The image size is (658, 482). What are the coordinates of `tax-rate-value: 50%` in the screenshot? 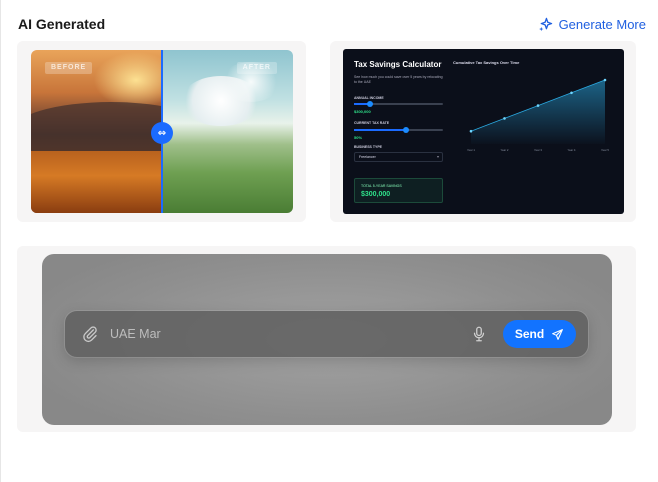 It's located at (358, 137).